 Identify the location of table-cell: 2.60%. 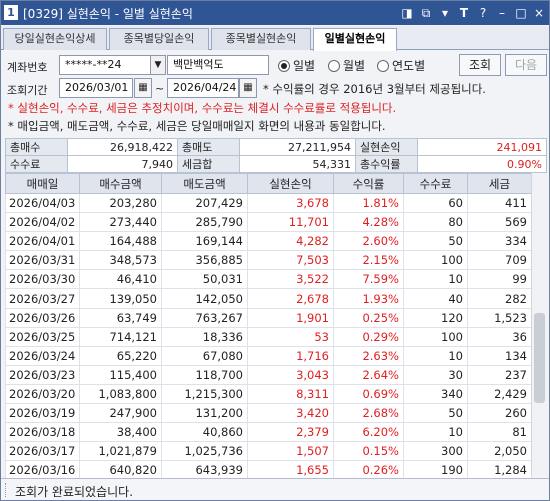
(368, 241).